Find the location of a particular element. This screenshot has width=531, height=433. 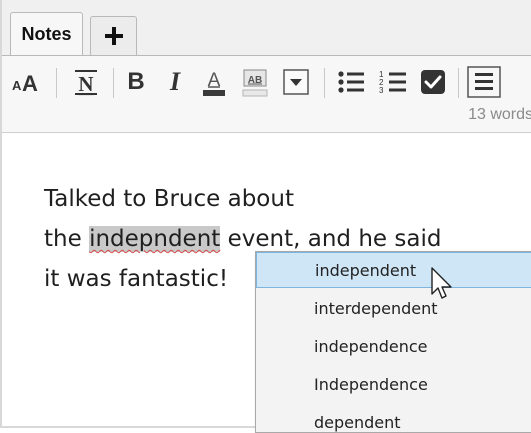

suggestion-label: Independence is located at coordinates (371, 384).